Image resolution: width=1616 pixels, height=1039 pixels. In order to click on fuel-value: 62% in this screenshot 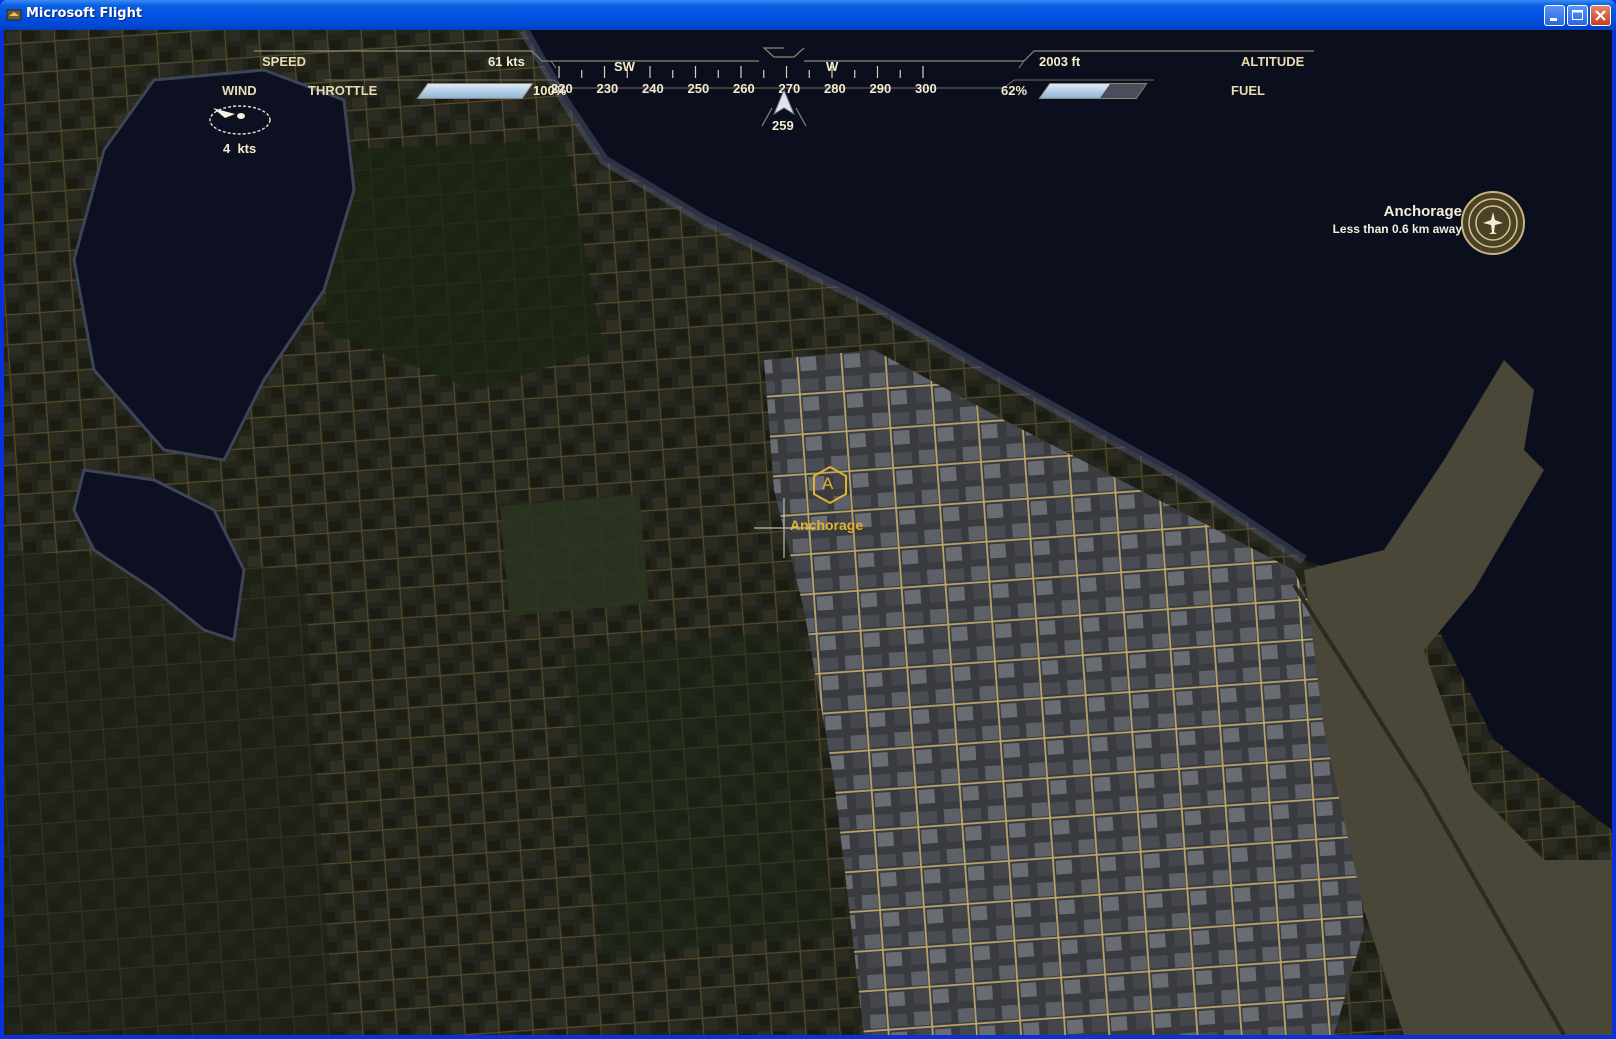, I will do `click(1014, 90)`.